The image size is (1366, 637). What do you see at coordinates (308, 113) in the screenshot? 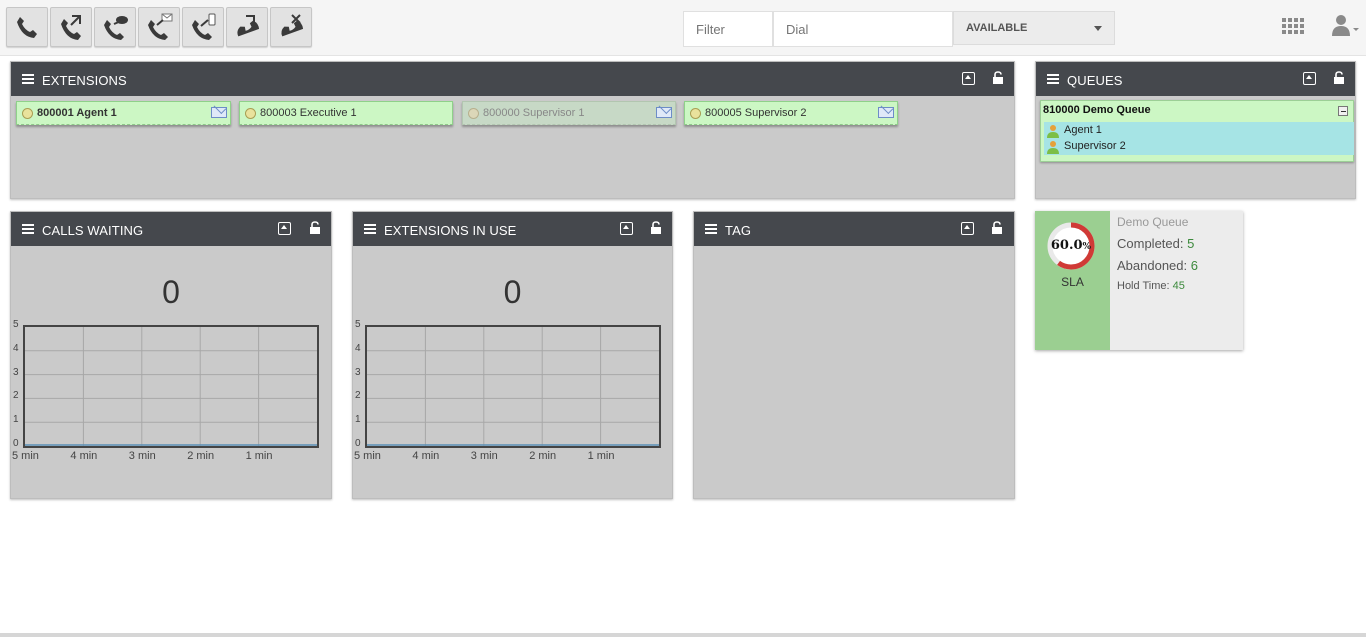
I see `extension-label: 800003 Executive 1` at bounding box center [308, 113].